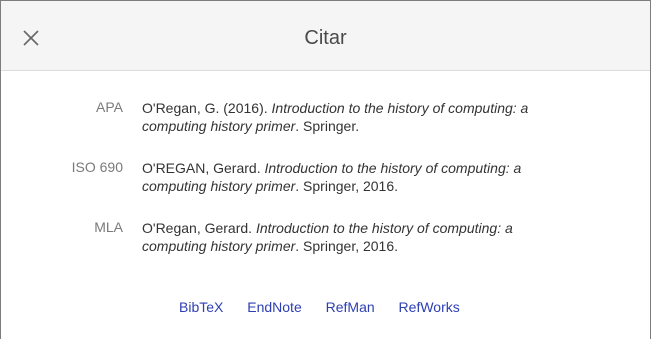 This screenshot has width=653, height=339. I want to click on citation-prefix: O'Regan, G. (2016)., so click(207, 108).